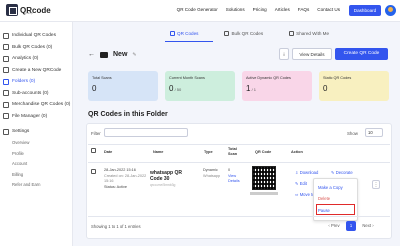 The width and height of the screenshot is (400, 246). What do you see at coordinates (36, 174) in the screenshot?
I see `settings-billing: Billing` at bounding box center [36, 174].